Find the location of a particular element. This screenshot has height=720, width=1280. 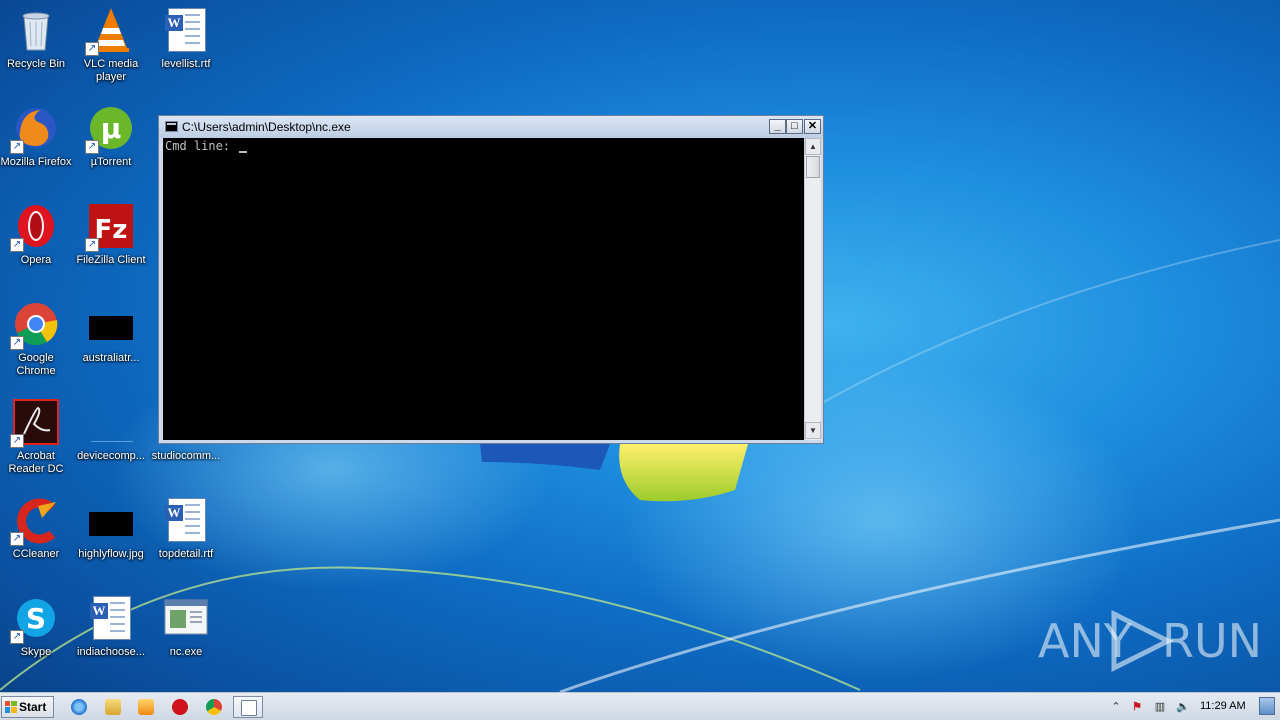

network-icon: ▥ is located at coordinates (1160, 707).